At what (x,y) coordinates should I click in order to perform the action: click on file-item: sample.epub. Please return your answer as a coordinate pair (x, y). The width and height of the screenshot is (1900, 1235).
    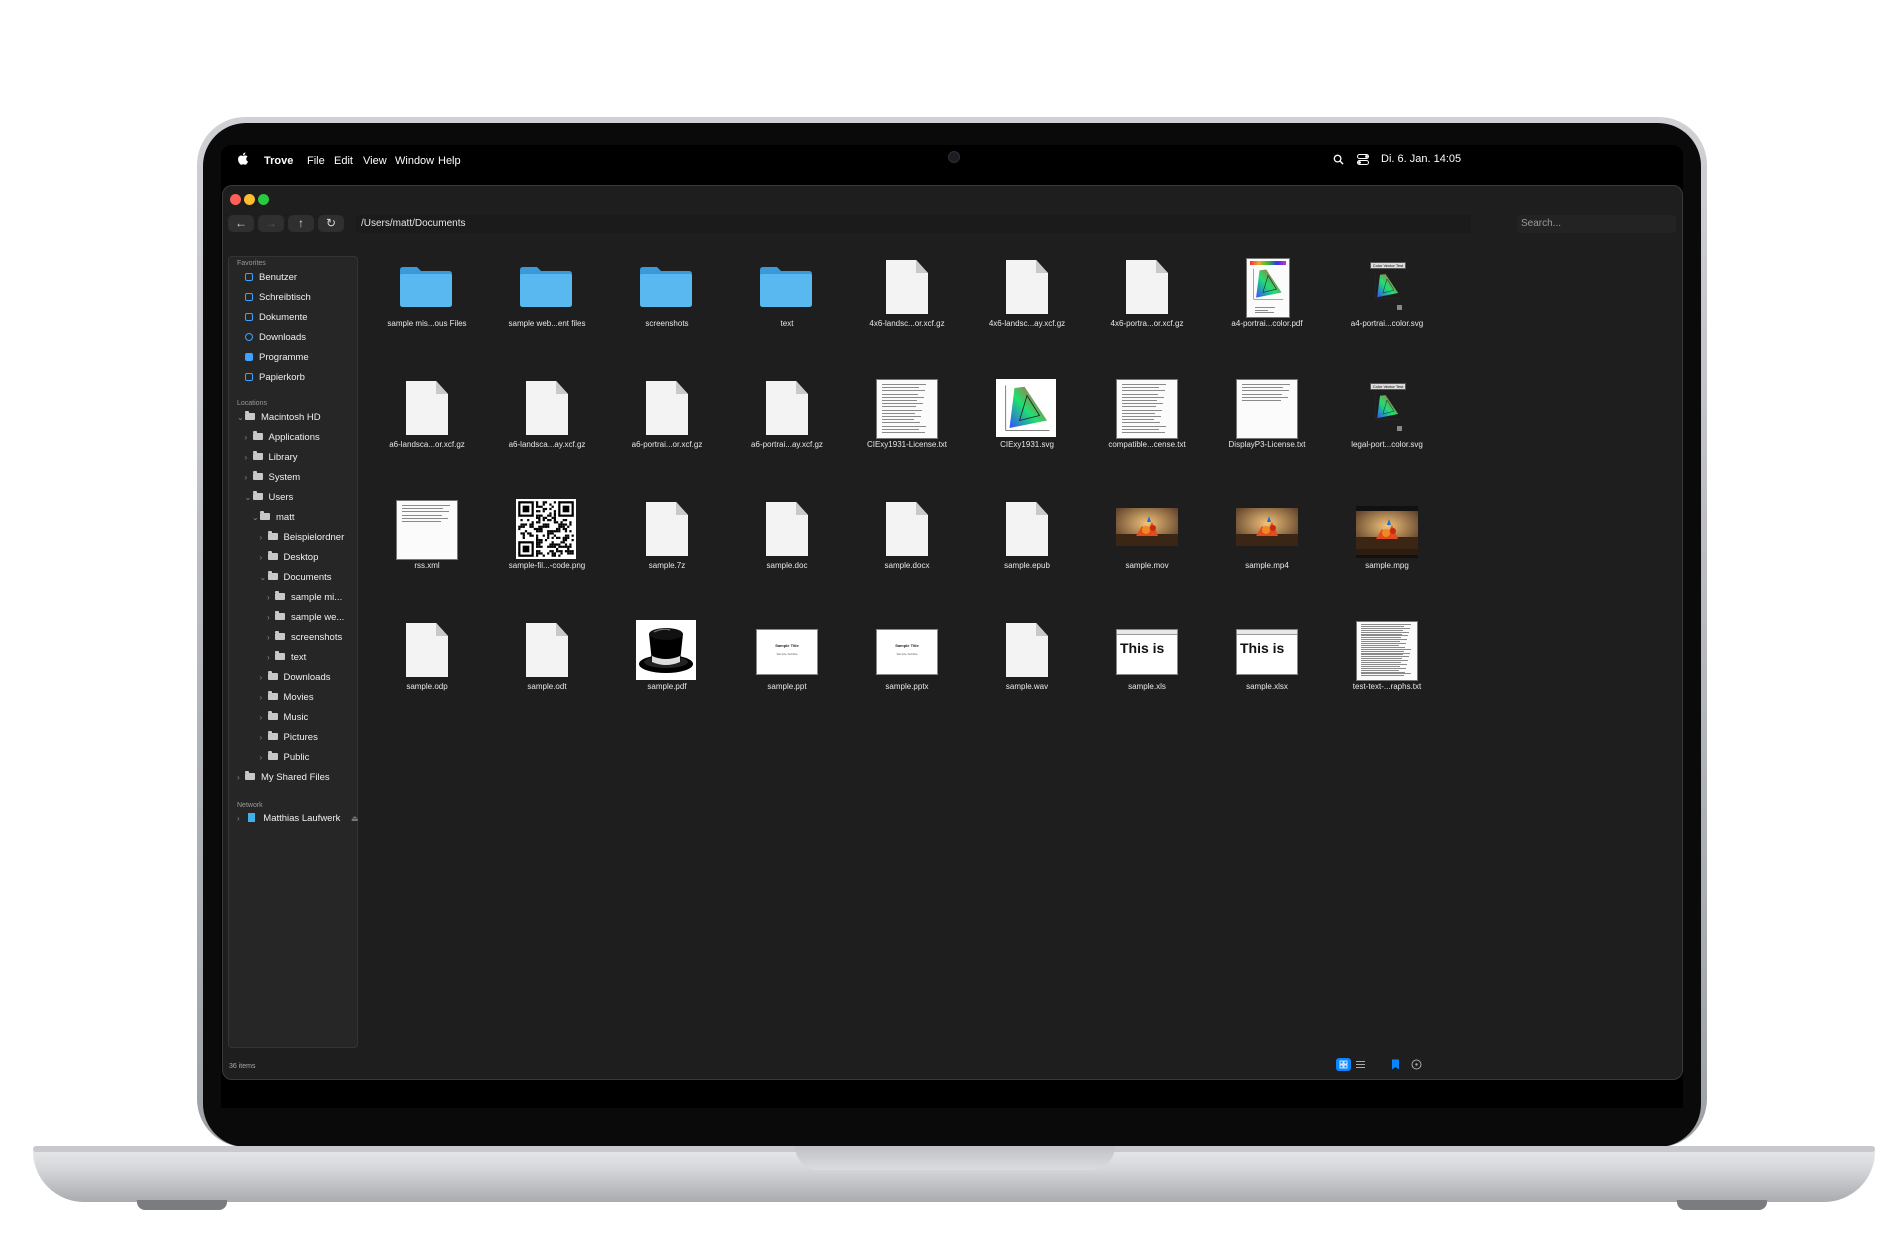
    Looking at the image, I should click on (1026, 558).